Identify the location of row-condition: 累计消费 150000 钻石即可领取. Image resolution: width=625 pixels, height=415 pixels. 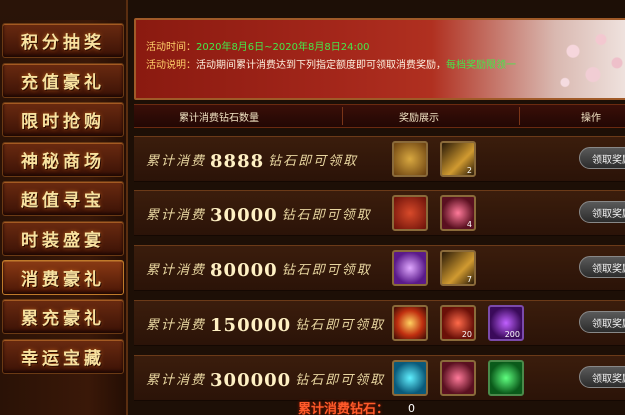
(266, 324).